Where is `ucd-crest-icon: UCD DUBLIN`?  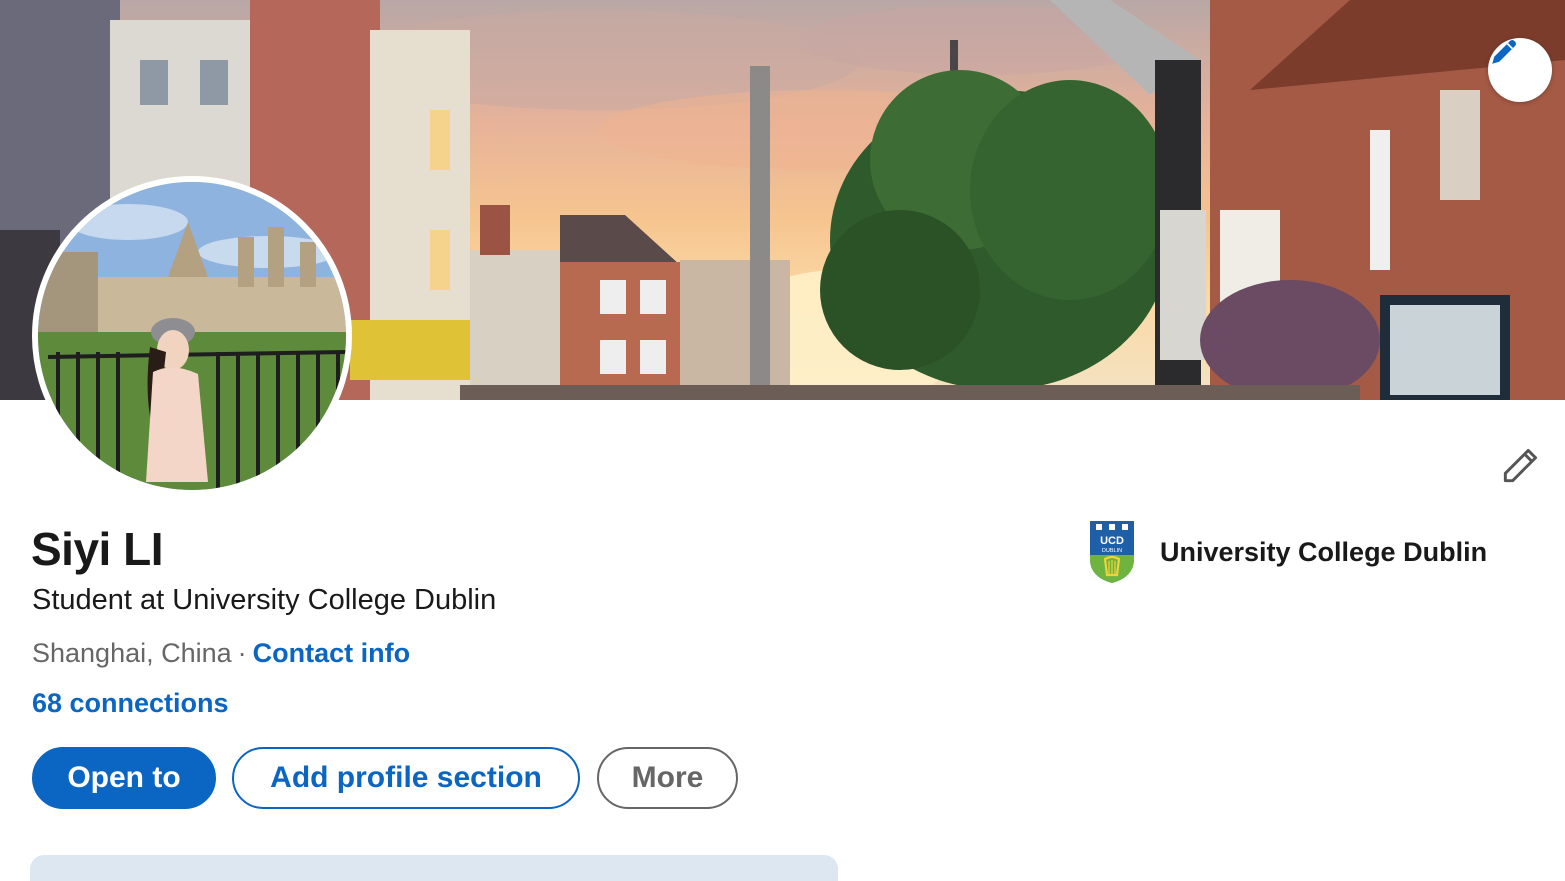
ucd-crest-icon: UCD DUBLIN is located at coordinates (1112, 552).